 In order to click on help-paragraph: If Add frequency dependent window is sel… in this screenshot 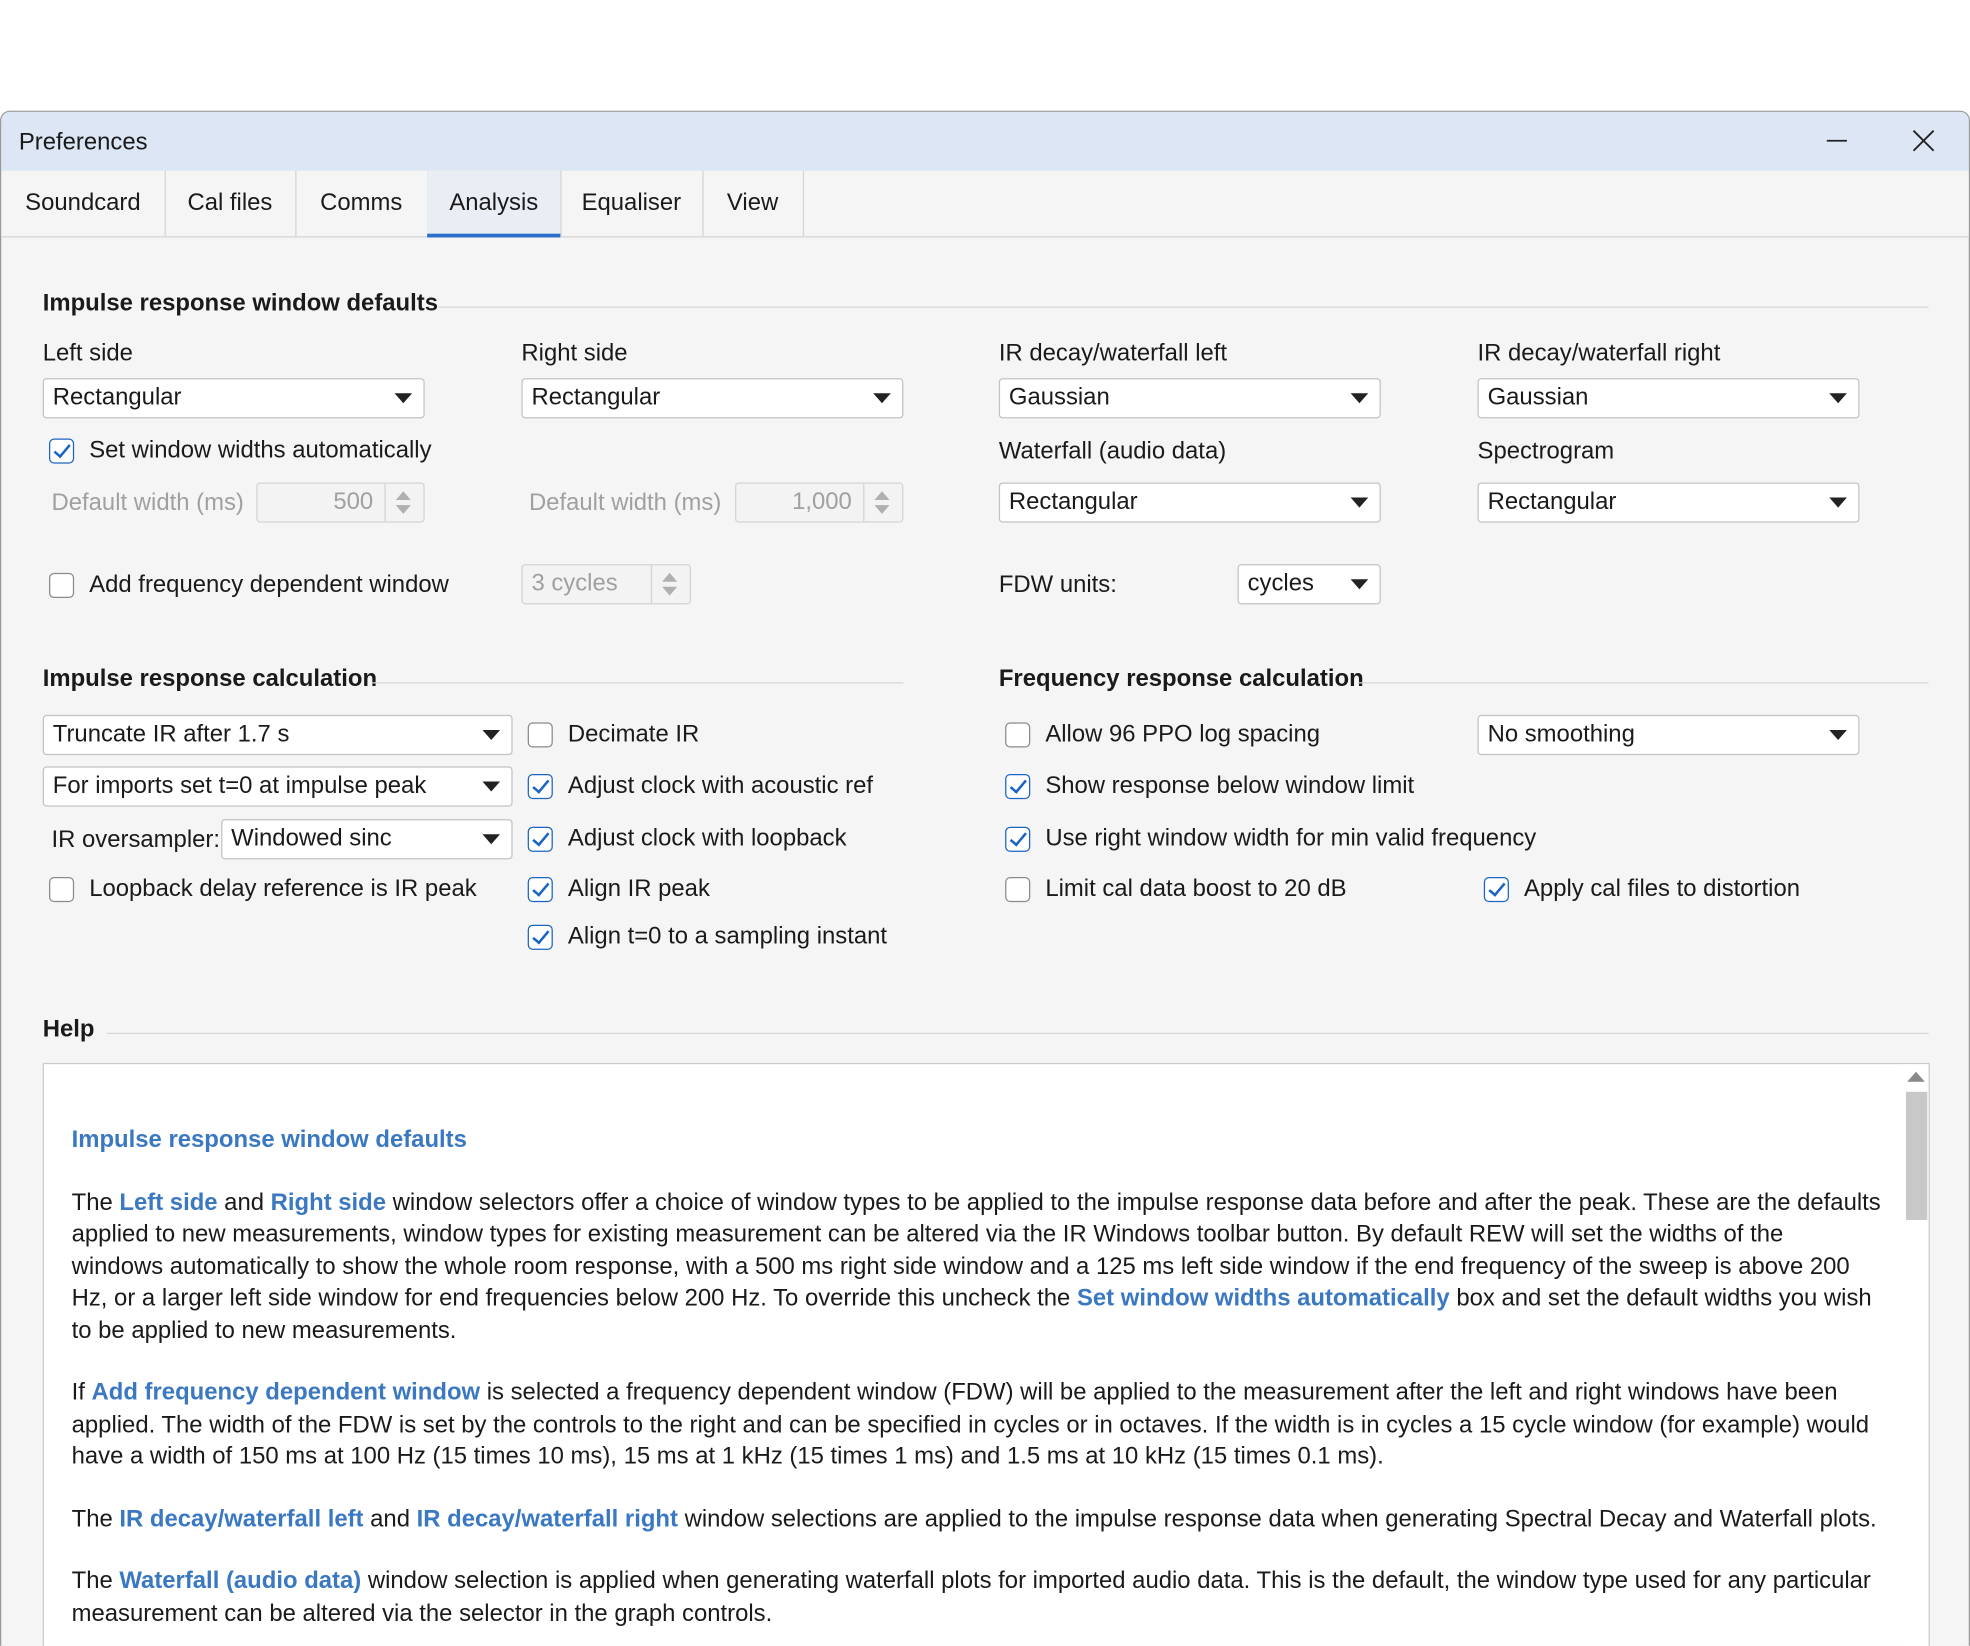, I will do `click(976, 1425)`.